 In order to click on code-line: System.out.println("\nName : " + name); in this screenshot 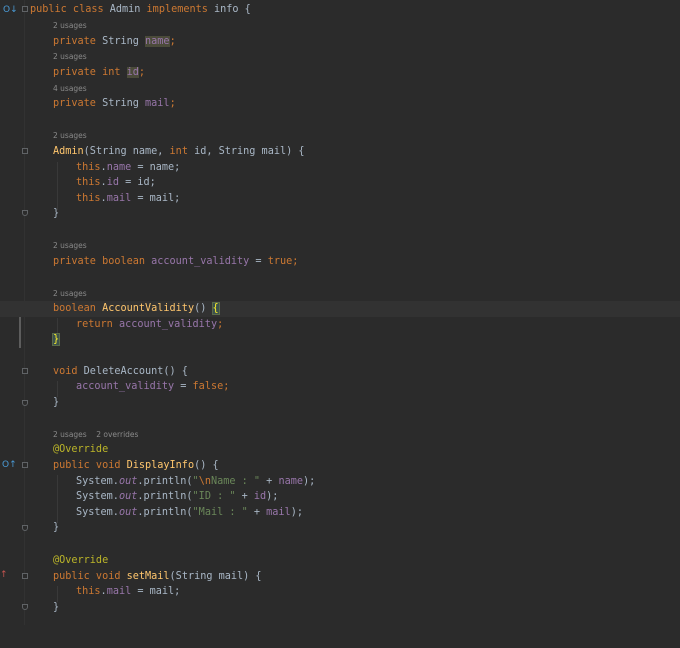, I will do `click(340, 482)`.